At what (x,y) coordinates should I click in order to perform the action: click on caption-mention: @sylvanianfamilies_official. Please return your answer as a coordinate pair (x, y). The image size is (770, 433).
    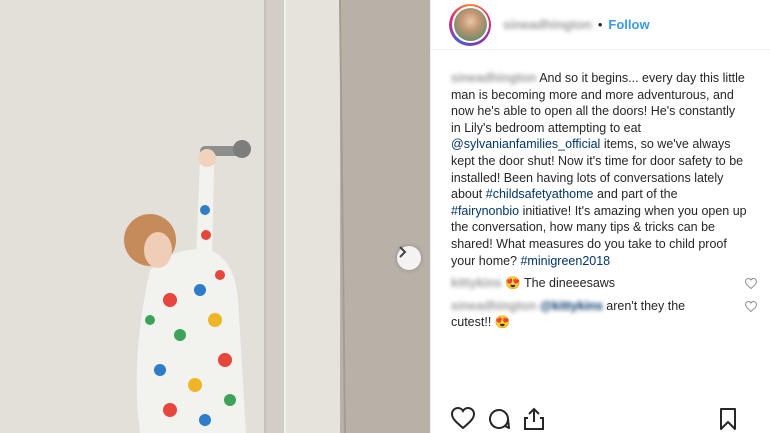
    Looking at the image, I should click on (525, 144).